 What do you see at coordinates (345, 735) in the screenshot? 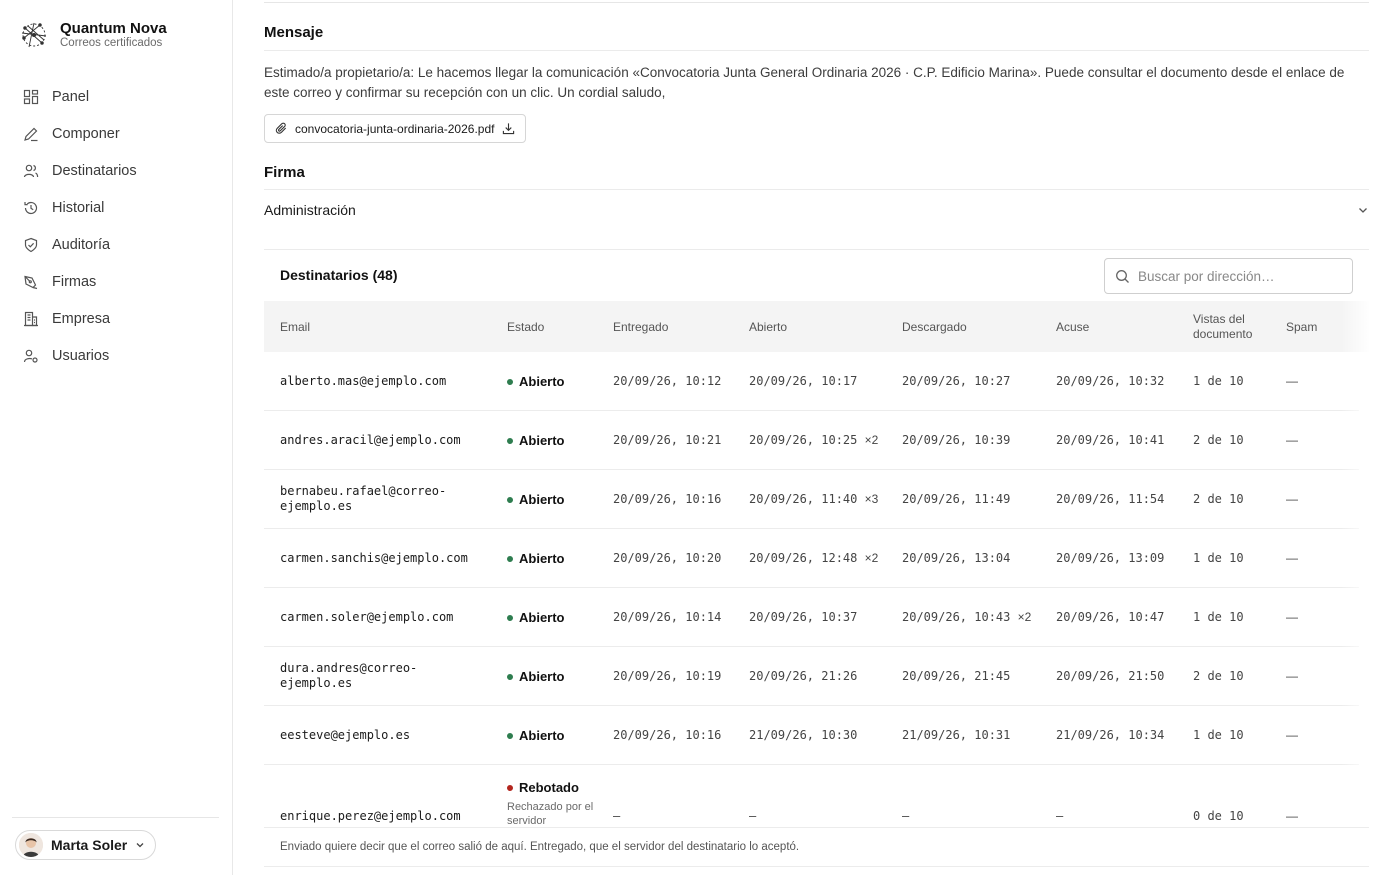
I see `email-cell: eesteve@ejemplo.es` at bounding box center [345, 735].